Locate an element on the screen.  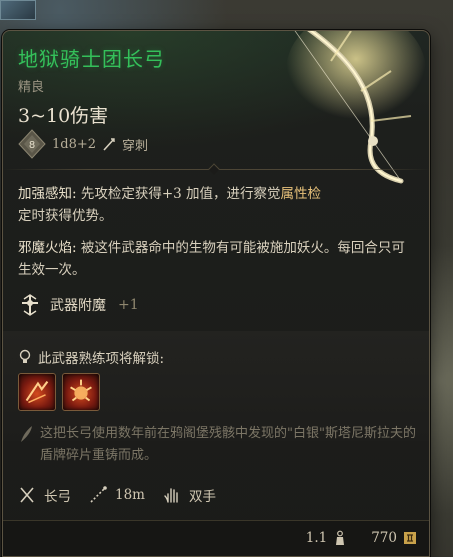
range-icon is located at coordinates (98, 494).